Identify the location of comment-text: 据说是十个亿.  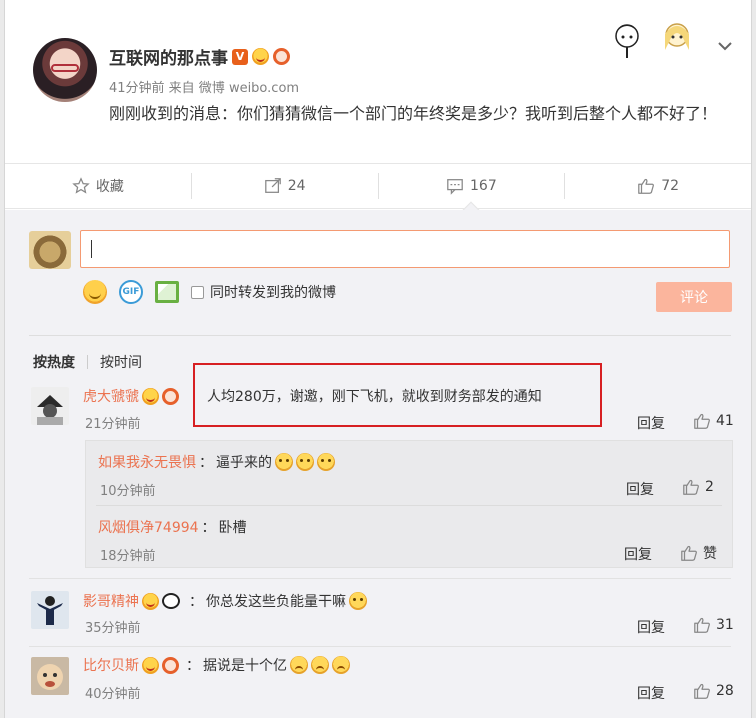
(245, 666).